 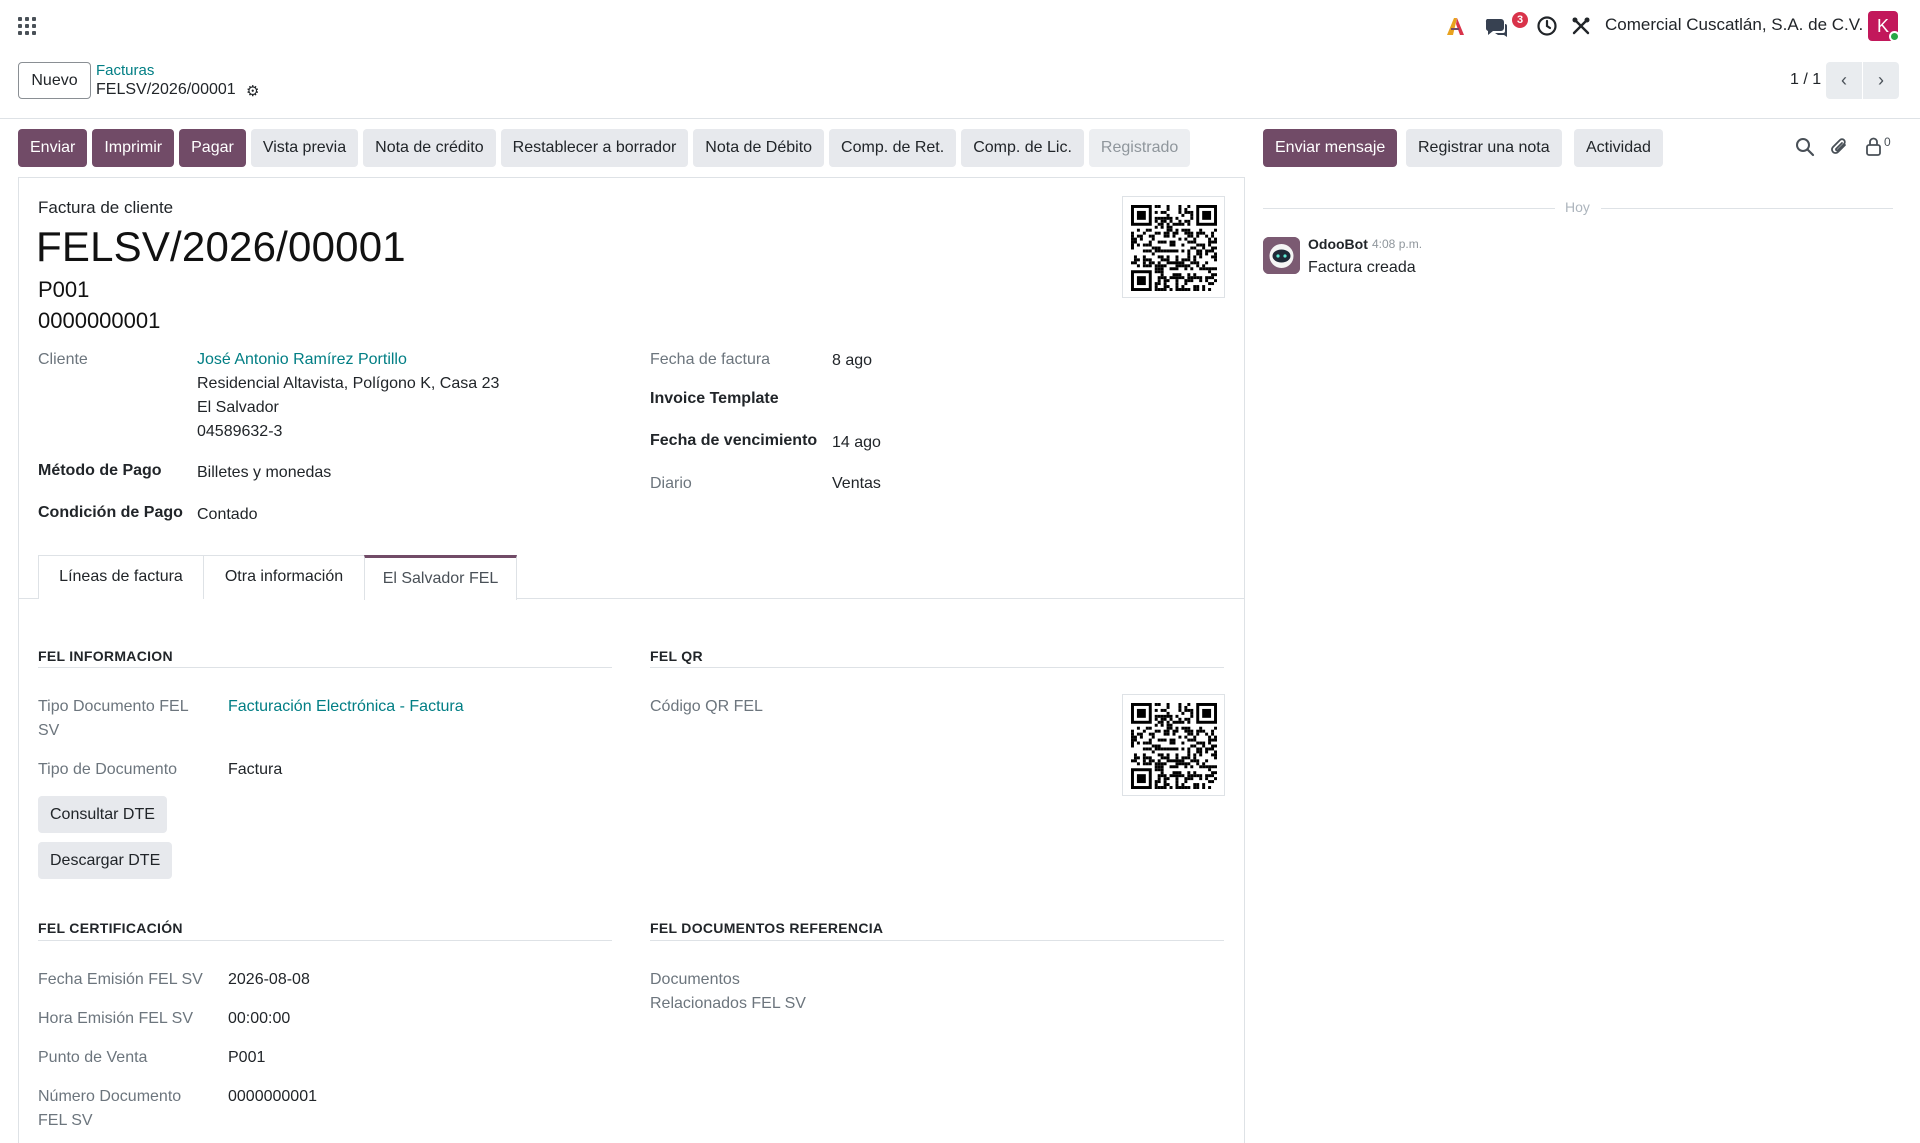 I want to click on messages-badge: 3, so click(x=1520, y=20).